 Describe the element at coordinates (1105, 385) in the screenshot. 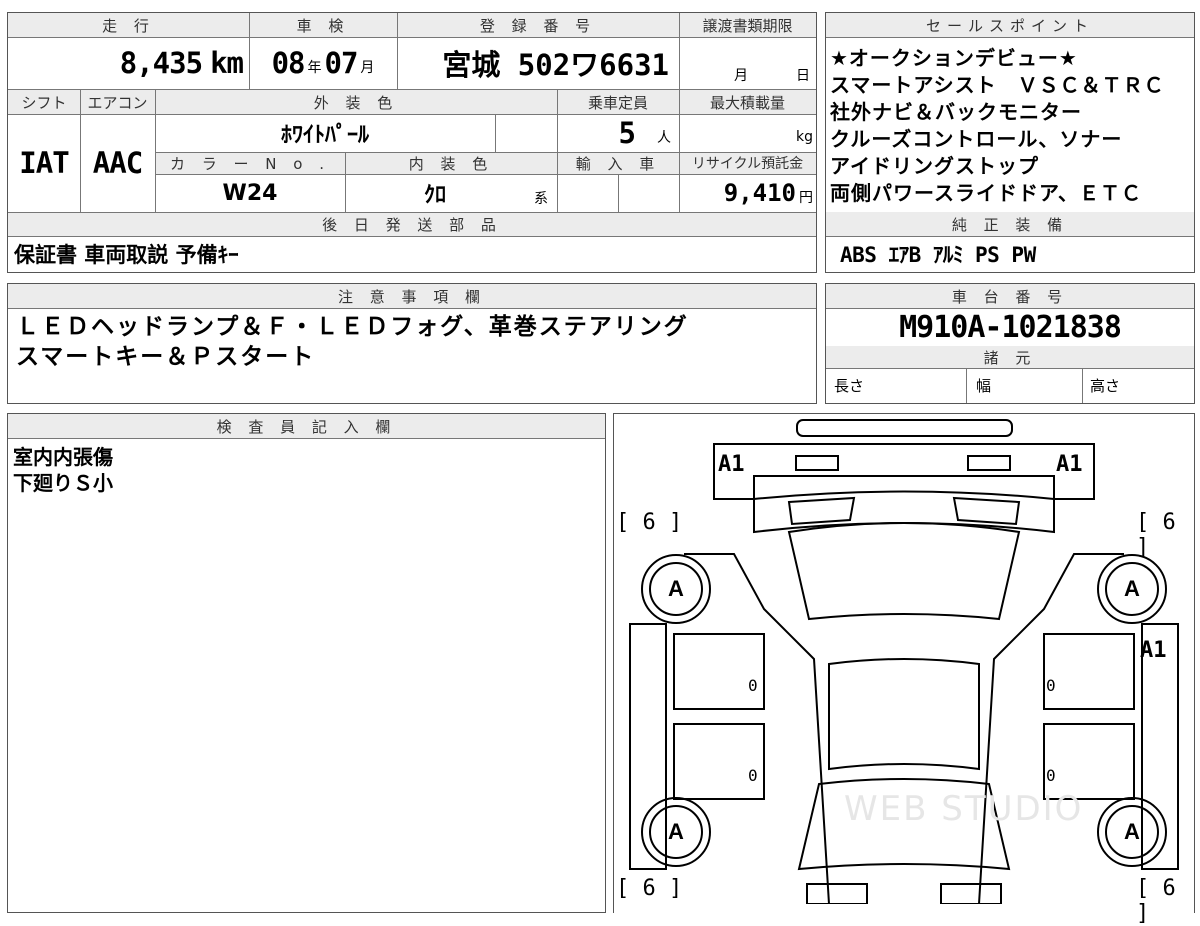

I see `spec-height: 高さ` at that location.